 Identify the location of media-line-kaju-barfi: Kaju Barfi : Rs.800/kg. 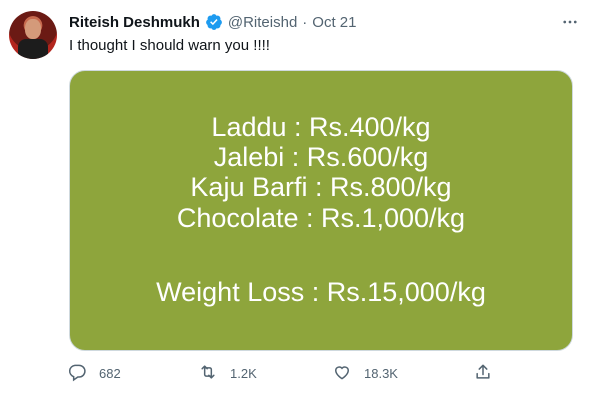
(321, 187).